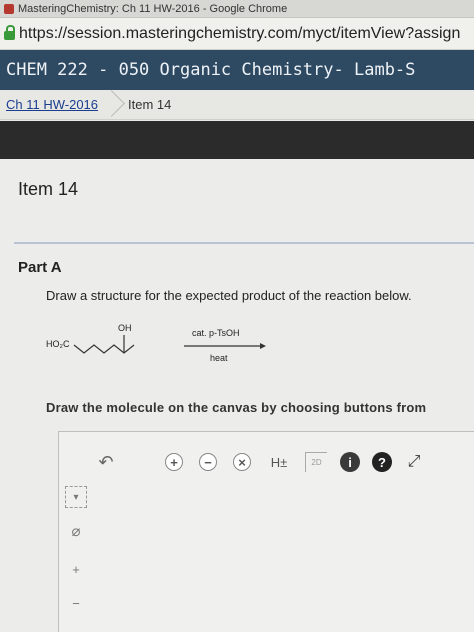 The height and width of the screenshot is (632, 474). I want to click on expand-icon: ⤢, so click(414, 462).